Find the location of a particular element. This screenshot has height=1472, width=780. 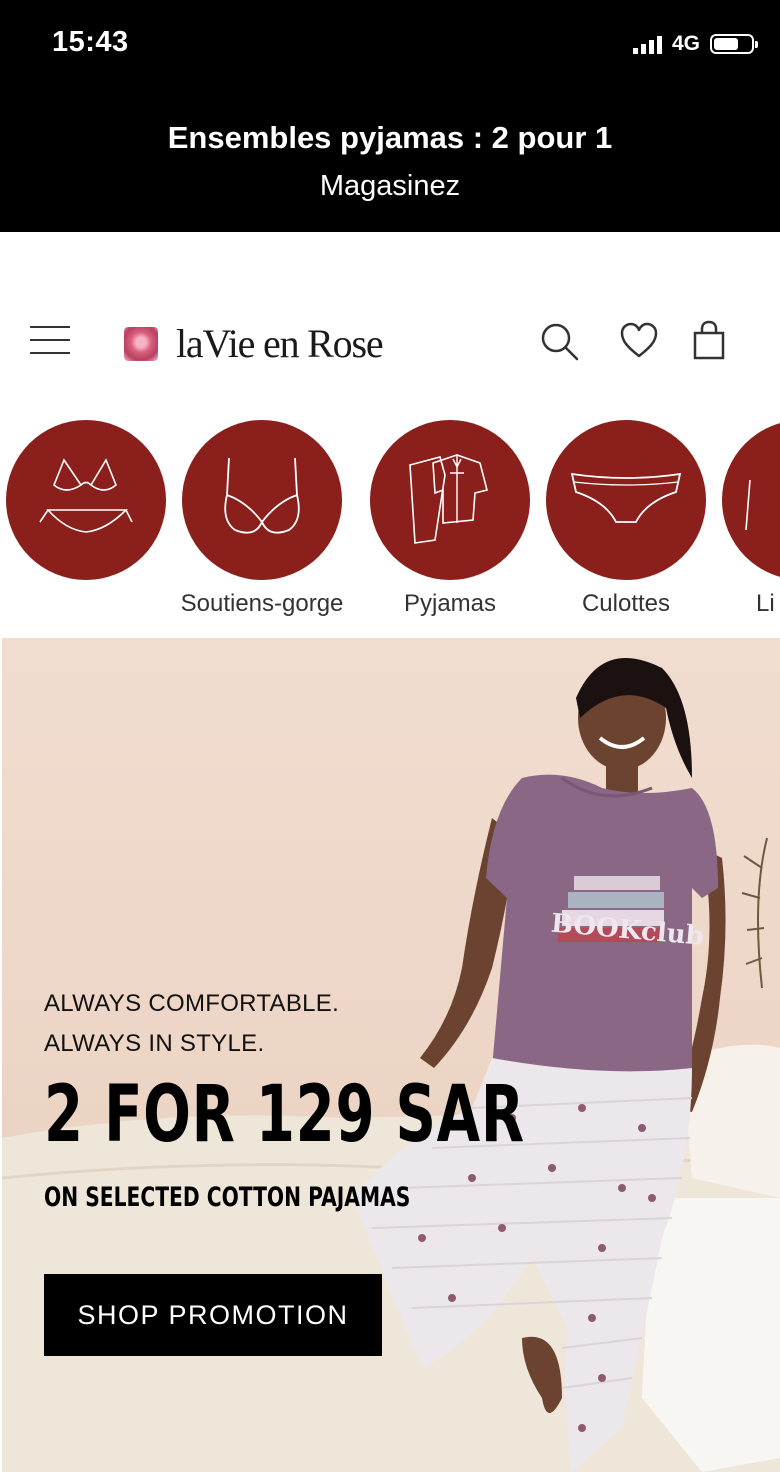

category-panties: Culottes is located at coordinates (626, 518).